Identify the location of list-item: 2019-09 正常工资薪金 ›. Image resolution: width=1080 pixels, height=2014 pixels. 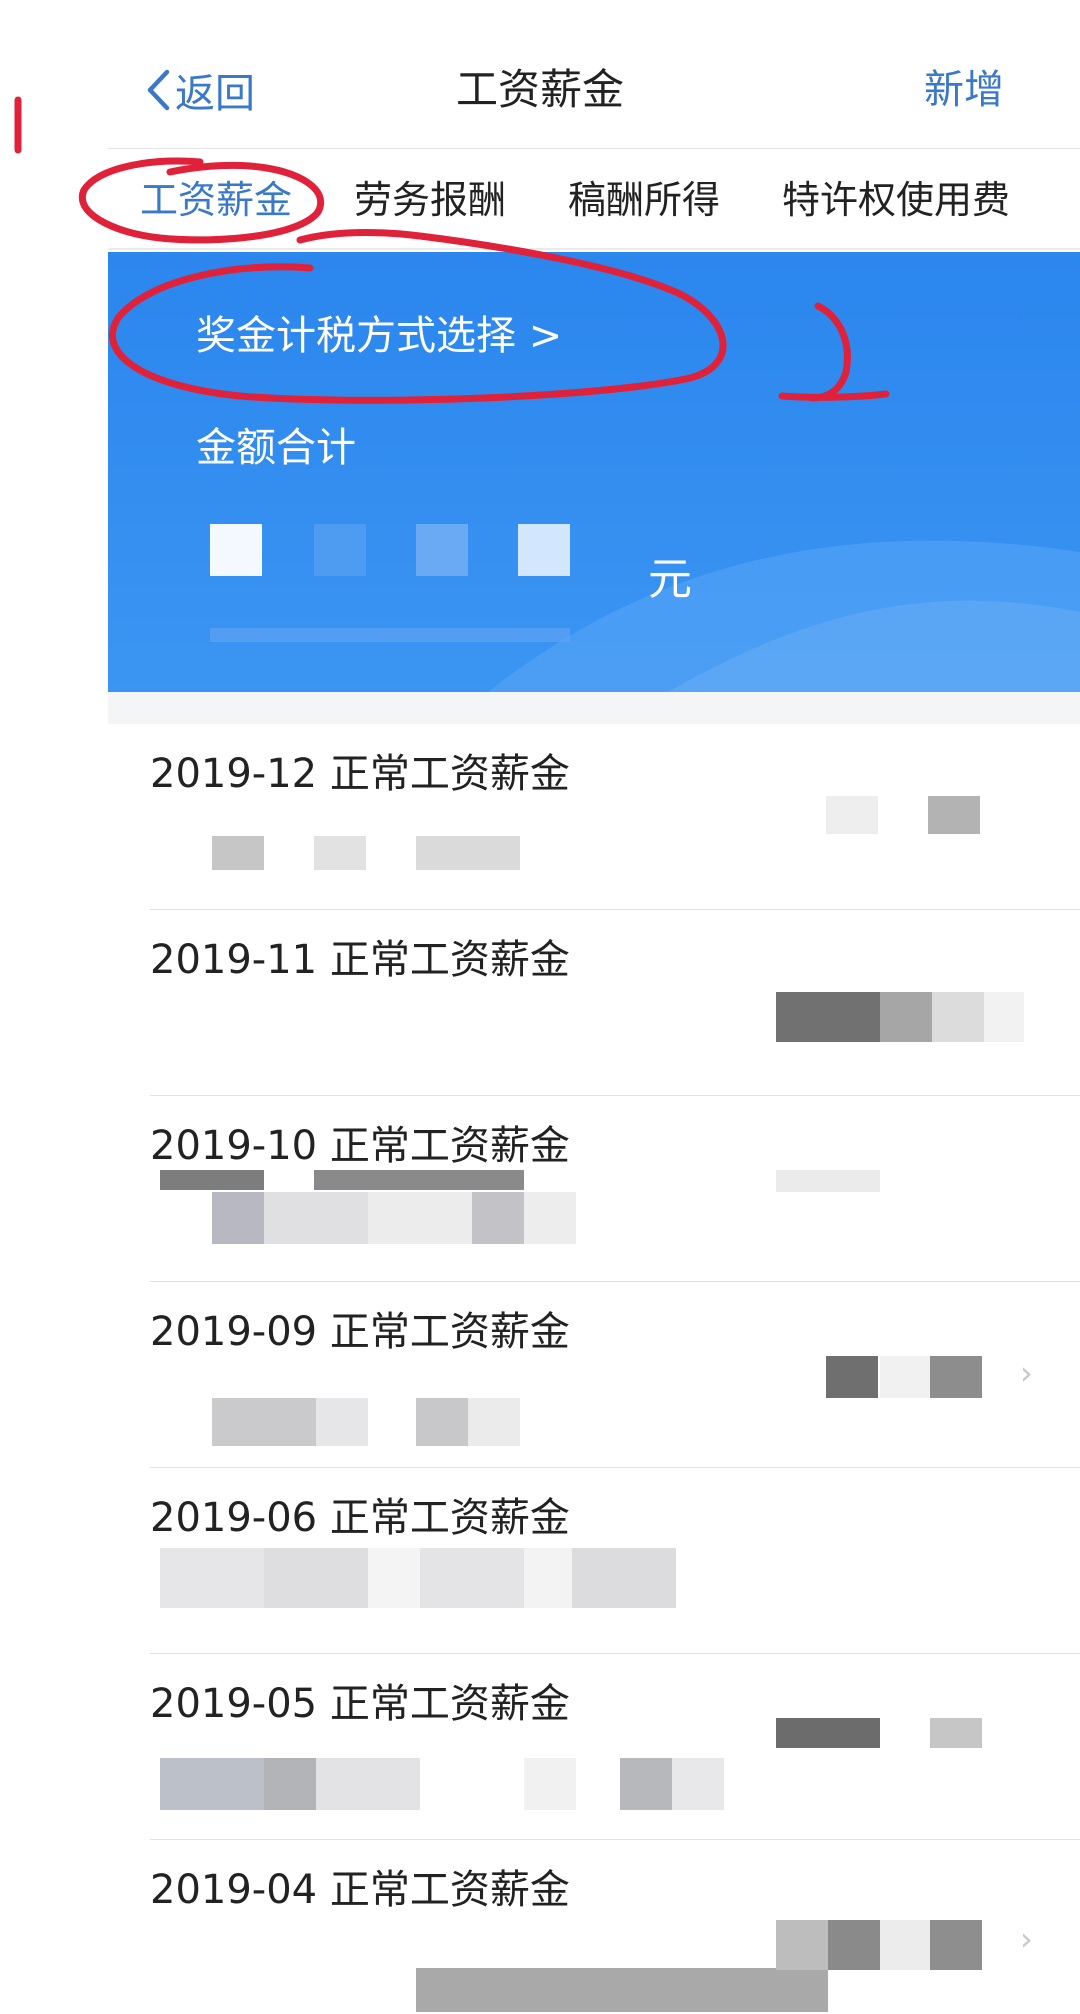
(615, 1375).